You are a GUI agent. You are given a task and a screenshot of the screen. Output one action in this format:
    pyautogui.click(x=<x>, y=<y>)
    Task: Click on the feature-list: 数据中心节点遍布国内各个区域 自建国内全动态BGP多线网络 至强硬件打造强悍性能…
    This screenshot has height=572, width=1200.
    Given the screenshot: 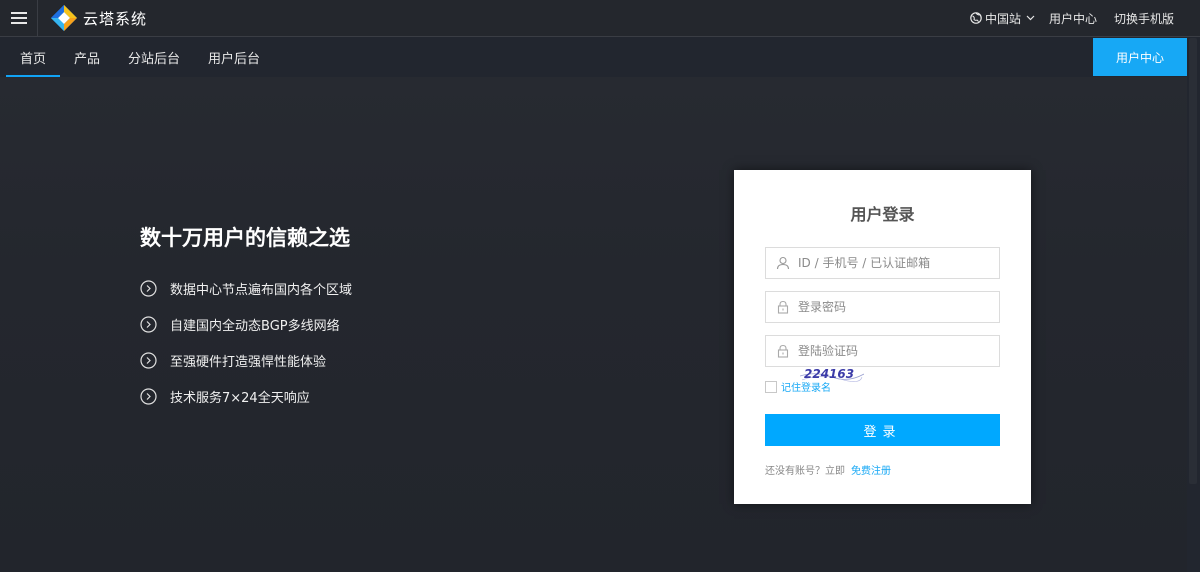 What is the action you would take?
    pyautogui.click(x=246, y=351)
    